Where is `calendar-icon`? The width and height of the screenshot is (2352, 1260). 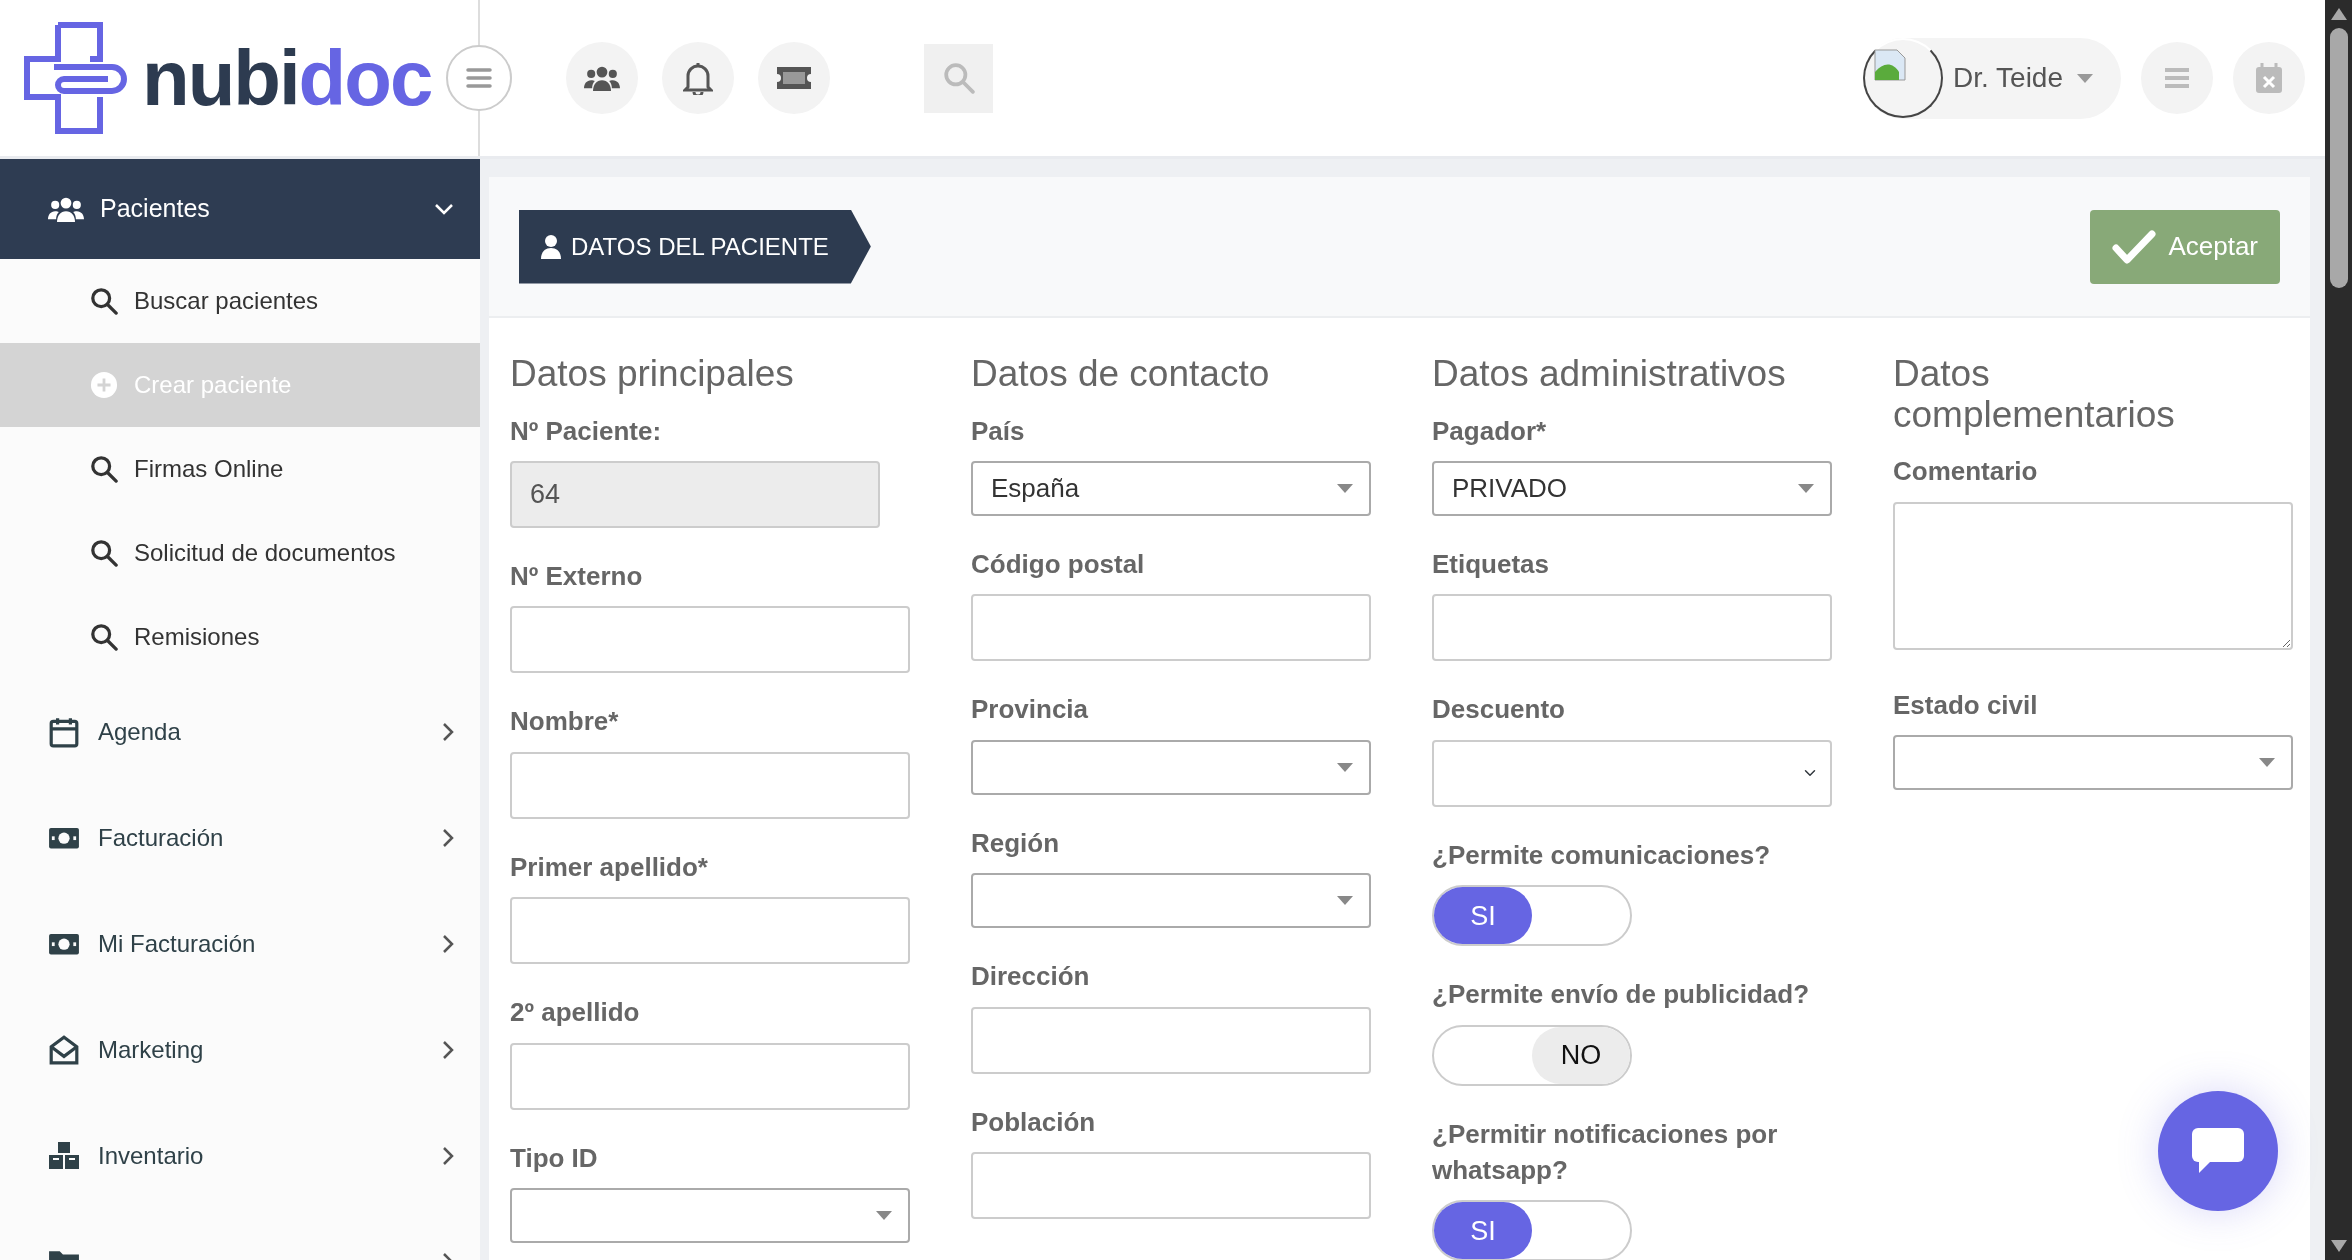
calendar-icon is located at coordinates (64, 732).